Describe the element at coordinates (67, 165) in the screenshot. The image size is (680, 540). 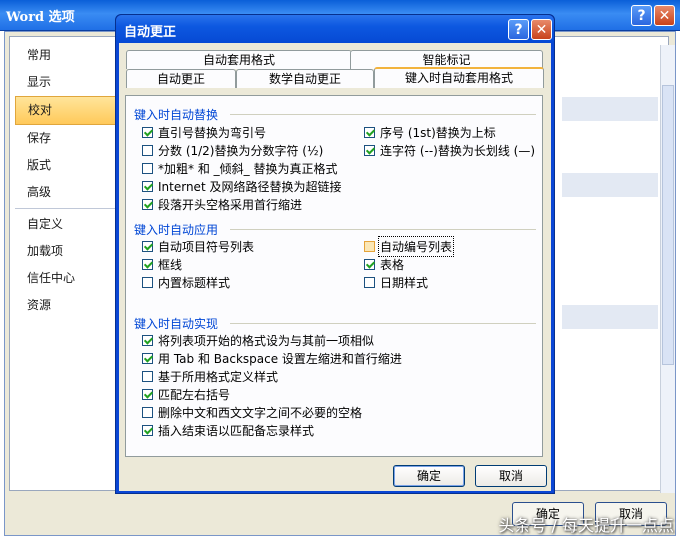
I see `sidebar-item-layout: 版式` at that location.